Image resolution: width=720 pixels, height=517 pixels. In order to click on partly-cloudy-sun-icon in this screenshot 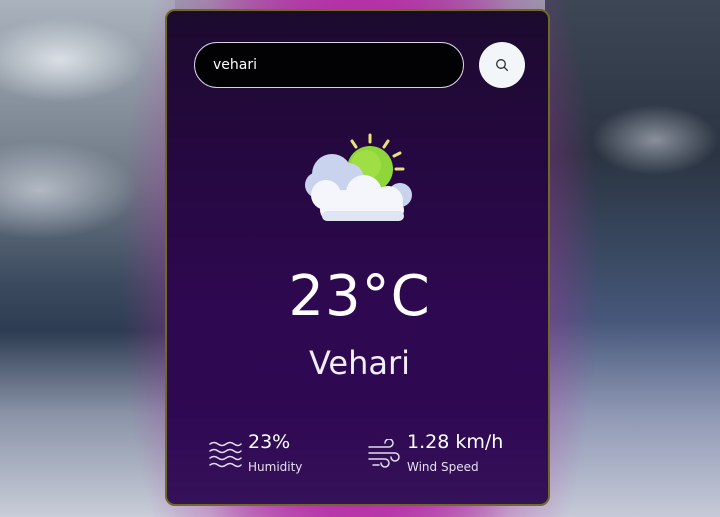, I will do `click(358, 177)`.